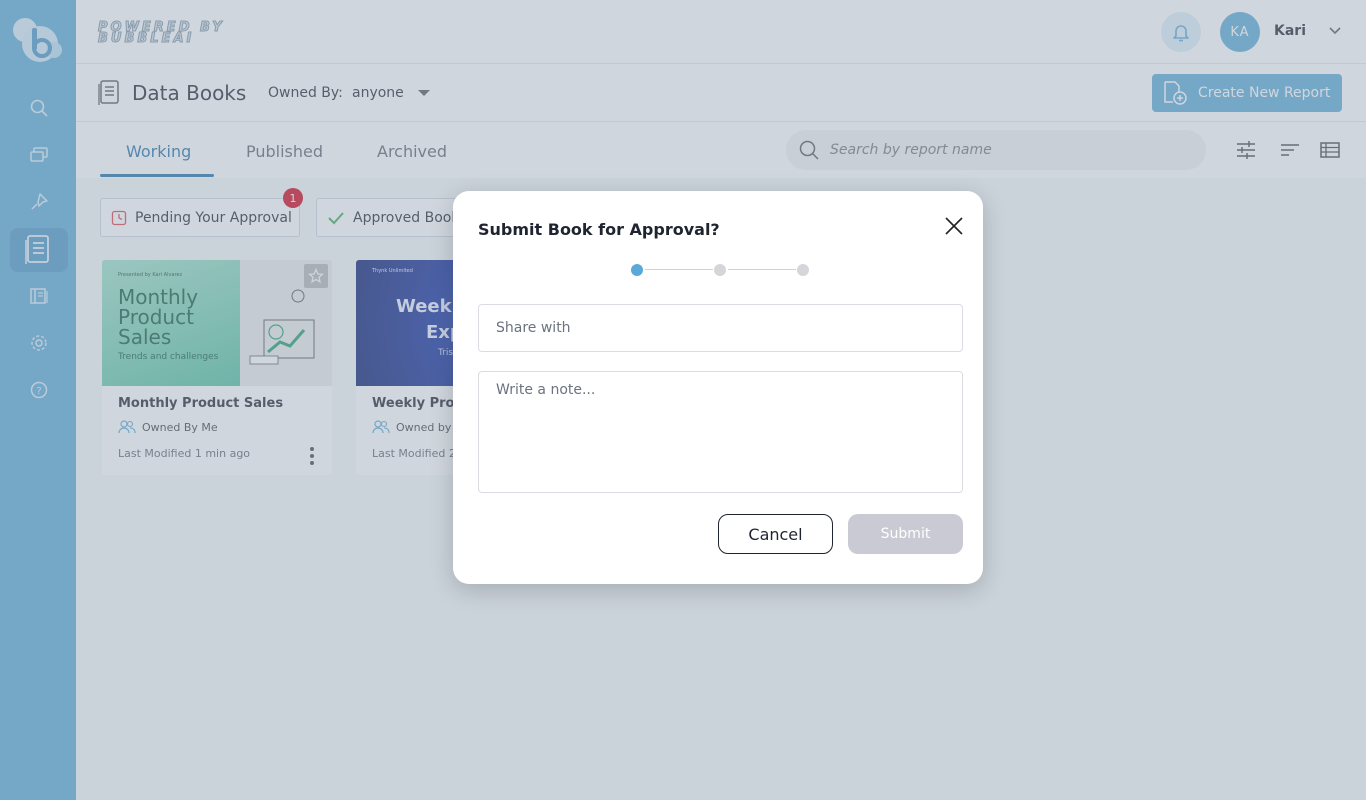 This screenshot has height=800, width=1366. I want to click on progress-stepper, so click(721, 270).